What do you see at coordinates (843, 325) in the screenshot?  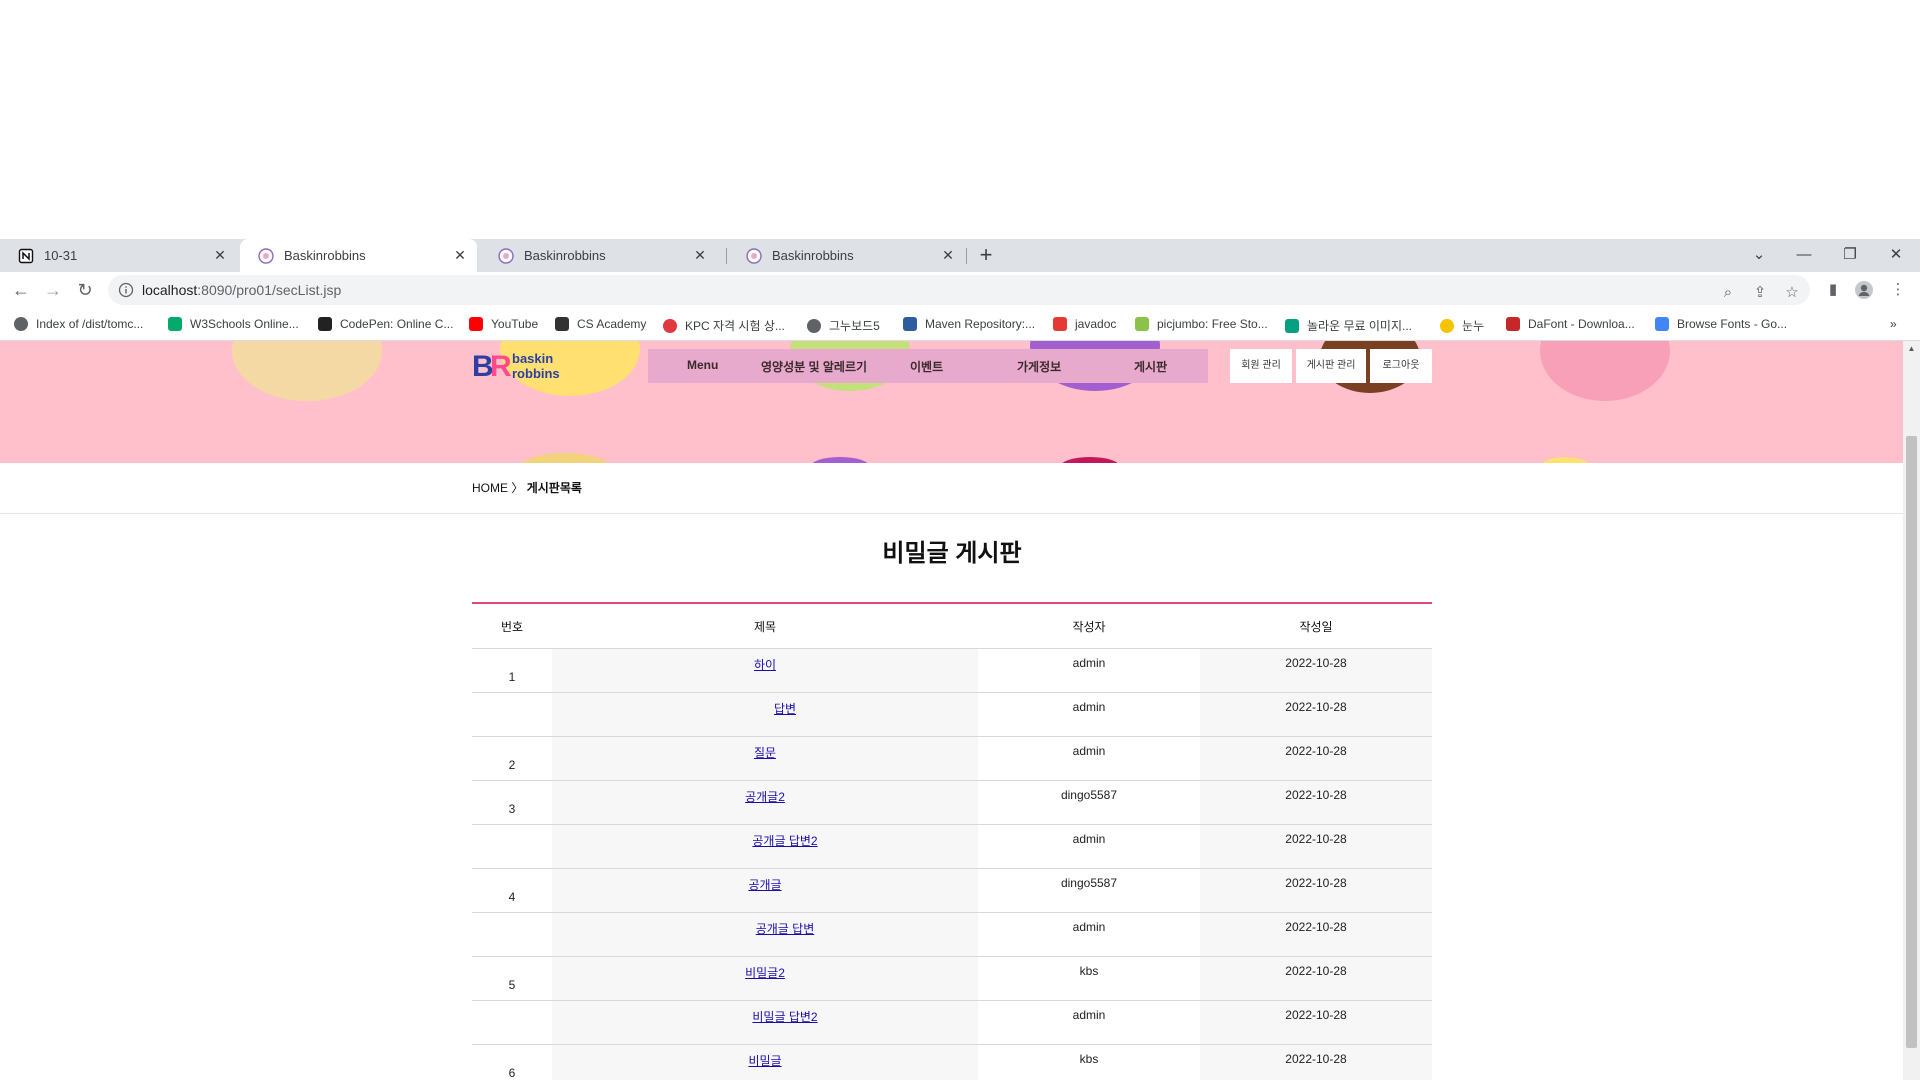 I see `bookmark-item: 그누보드5` at bounding box center [843, 325].